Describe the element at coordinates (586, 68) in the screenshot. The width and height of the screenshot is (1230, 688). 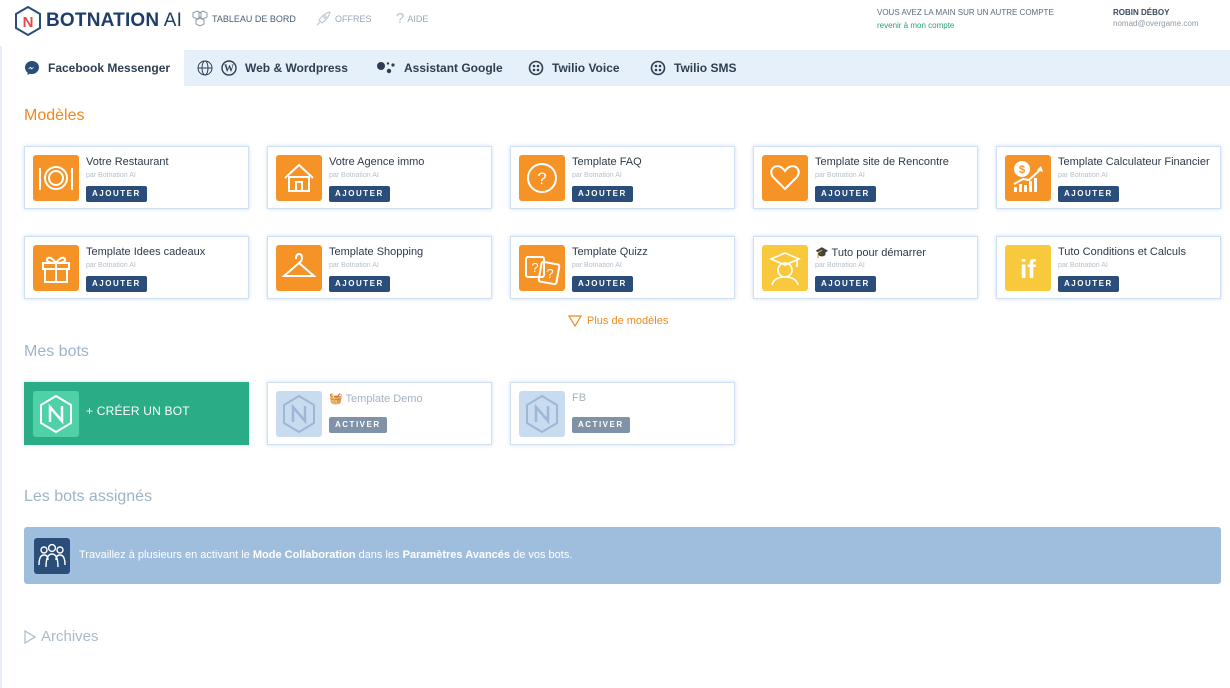
I see `tab-label: Twilio Voice` at that location.